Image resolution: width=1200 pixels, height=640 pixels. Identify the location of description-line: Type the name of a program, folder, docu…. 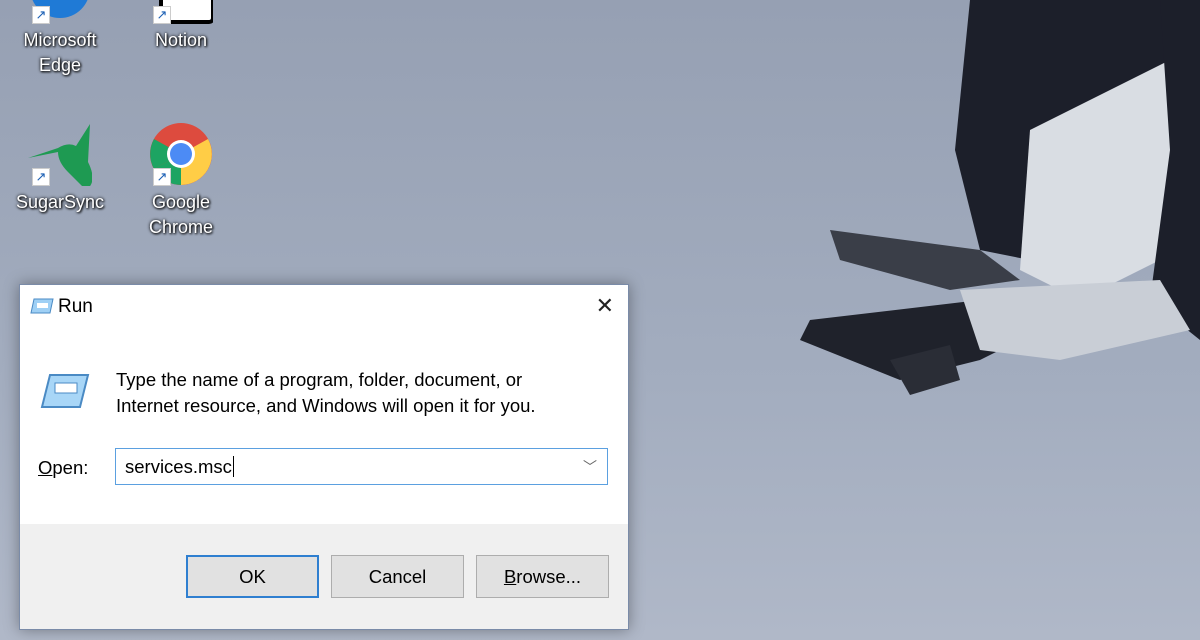
(319, 379).